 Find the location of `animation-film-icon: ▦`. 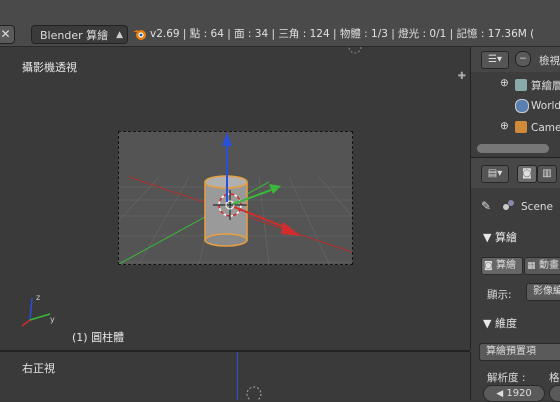

animation-film-icon: ▦ is located at coordinates (531, 266).